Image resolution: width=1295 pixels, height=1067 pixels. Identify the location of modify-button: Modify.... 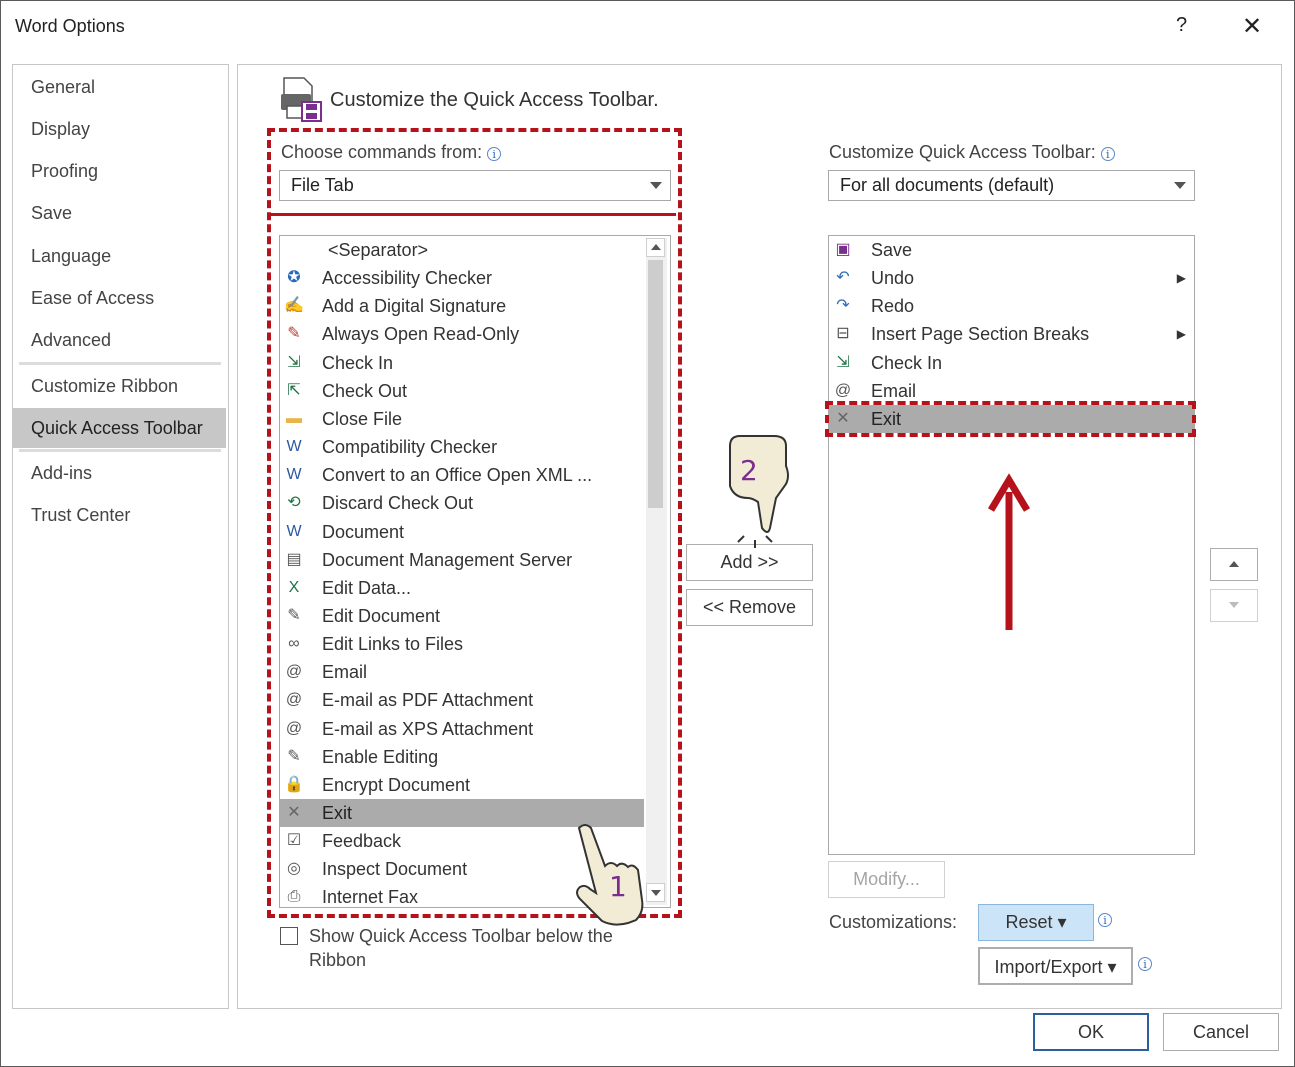
(886, 879).